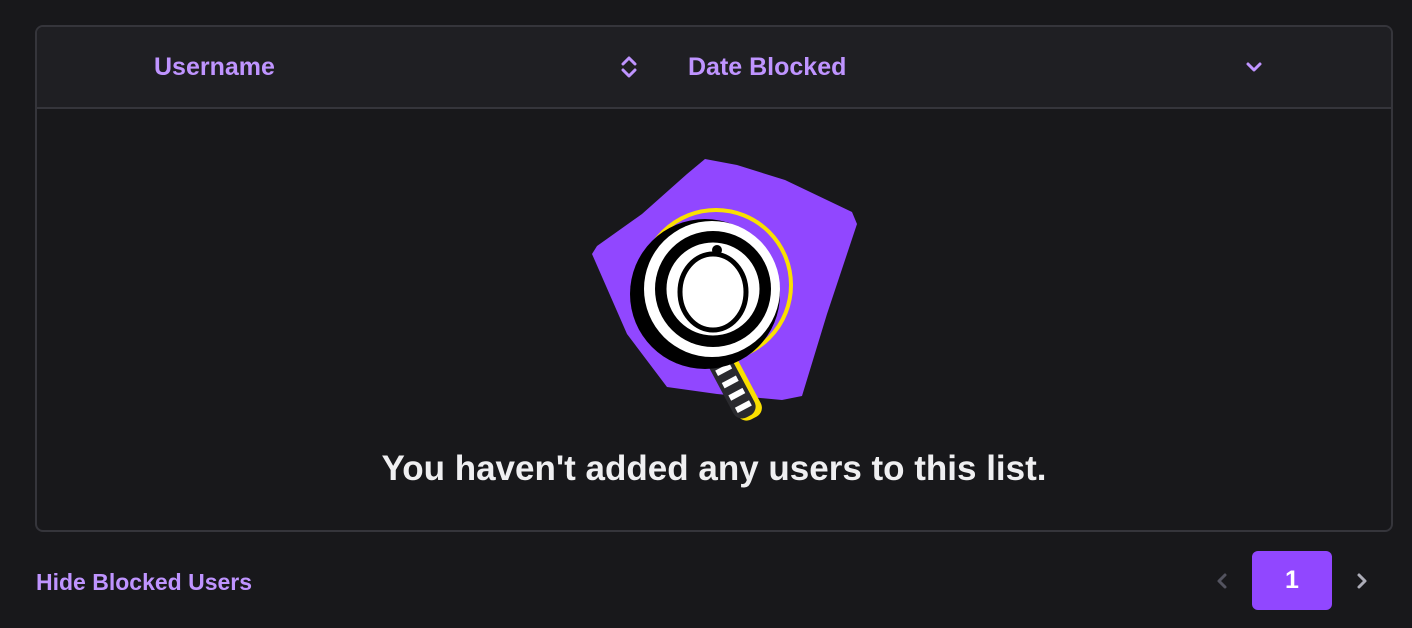 The height and width of the screenshot is (628, 1412). I want to click on hide-blocked-users-link: Hide Blocked Users, so click(144, 582).